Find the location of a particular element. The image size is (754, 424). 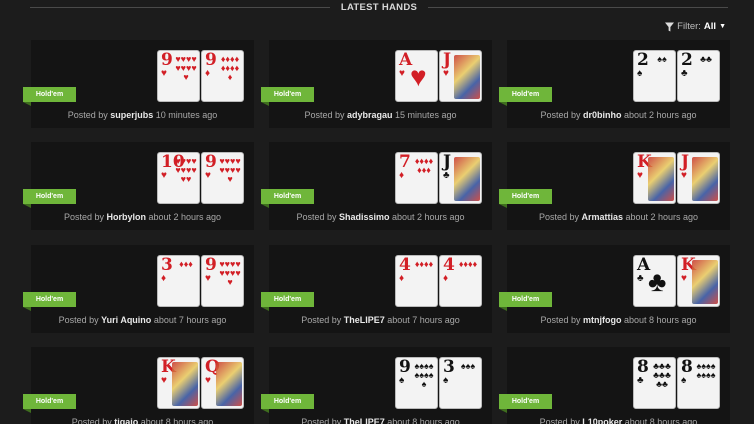

card-suit-icon: ♠ is located at coordinates (640, 73).